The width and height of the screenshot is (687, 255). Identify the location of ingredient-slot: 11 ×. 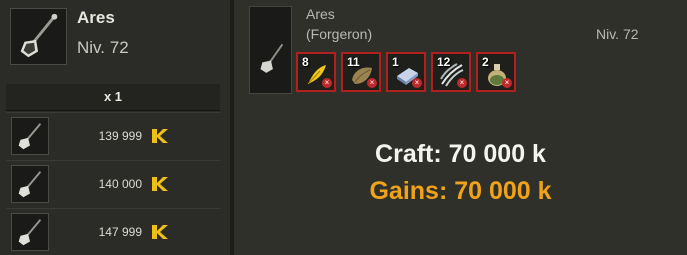
(361, 72).